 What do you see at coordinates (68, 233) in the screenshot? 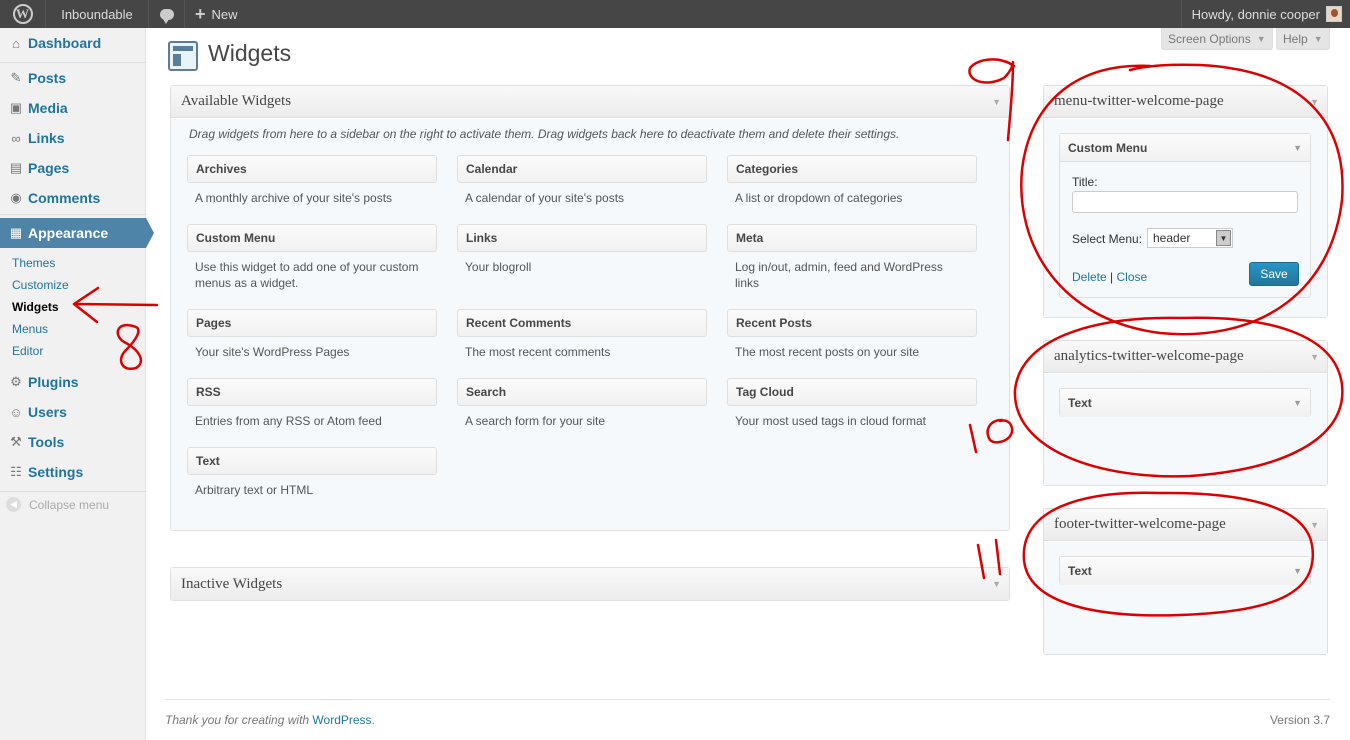
I see `menu-label: Appearance` at bounding box center [68, 233].